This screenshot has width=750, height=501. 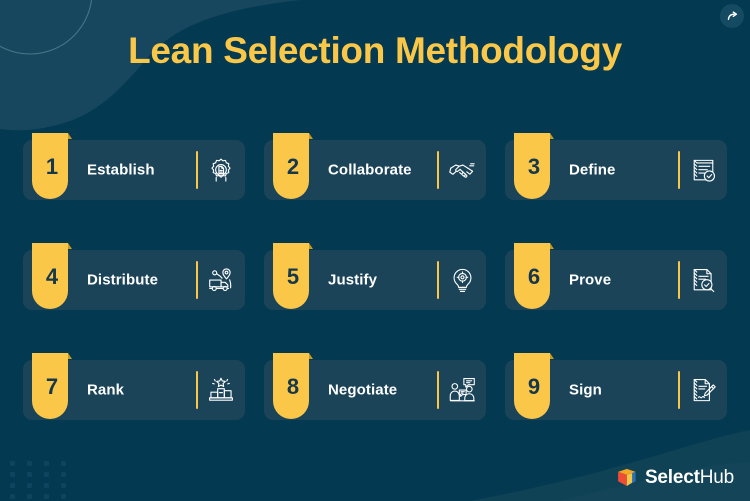 I want to click on step-number-badge: 7, so click(x=52, y=386).